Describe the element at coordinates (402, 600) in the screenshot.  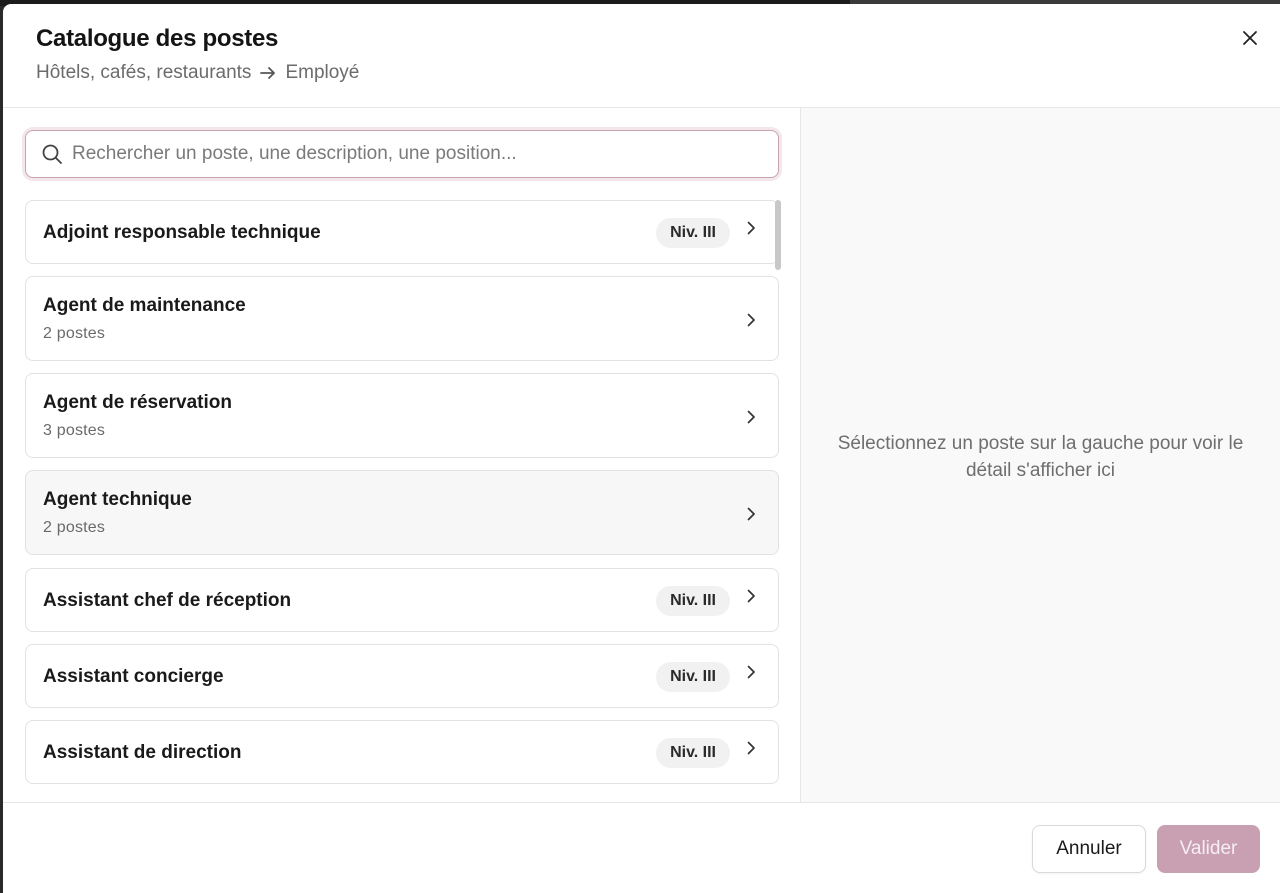
I see `position-card: Assistant chef de réception Niv. III` at that location.